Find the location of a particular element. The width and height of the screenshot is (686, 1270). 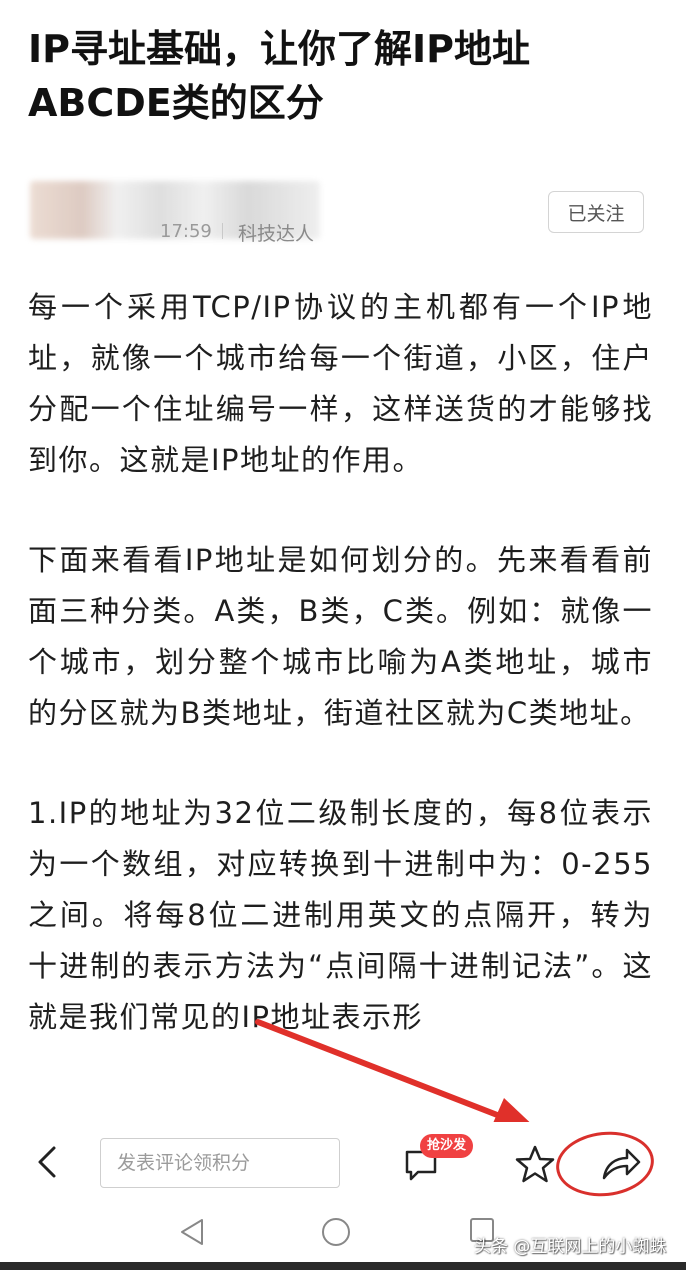

author-row: 17:59 科技达人 已关注 is located at coordinates (343, 210).